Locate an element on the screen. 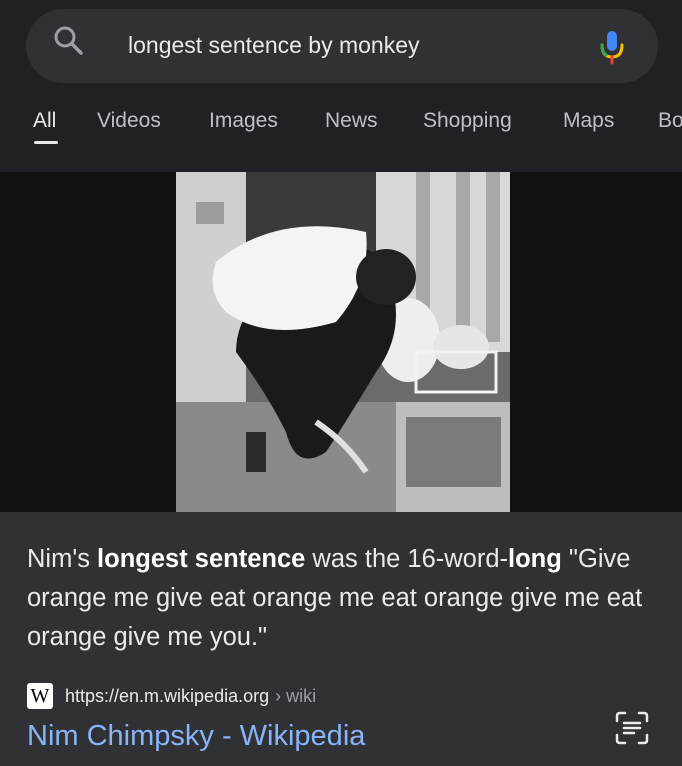 The width and height of the screenshot is (682, 766). source-url: https://en.m.wikipedia.org is located at coordinates (167, 696).